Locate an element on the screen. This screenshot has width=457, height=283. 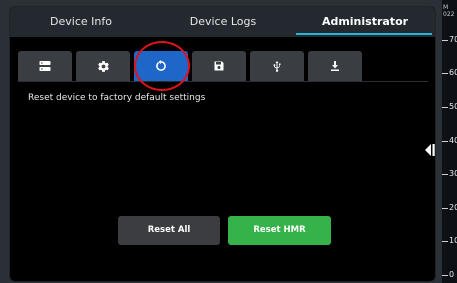
reset-icon is located at coordinates (161, 65).